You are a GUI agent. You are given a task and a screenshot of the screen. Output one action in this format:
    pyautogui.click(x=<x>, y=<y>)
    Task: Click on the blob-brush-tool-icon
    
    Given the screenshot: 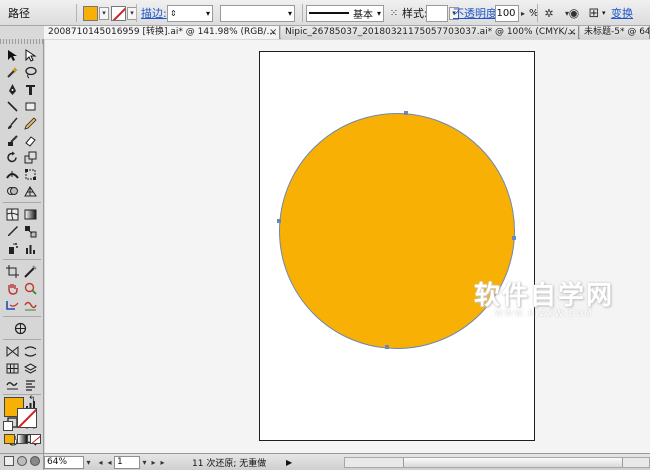 What is the action you would take?
    pyautogui.click(x=12, y=140)
    